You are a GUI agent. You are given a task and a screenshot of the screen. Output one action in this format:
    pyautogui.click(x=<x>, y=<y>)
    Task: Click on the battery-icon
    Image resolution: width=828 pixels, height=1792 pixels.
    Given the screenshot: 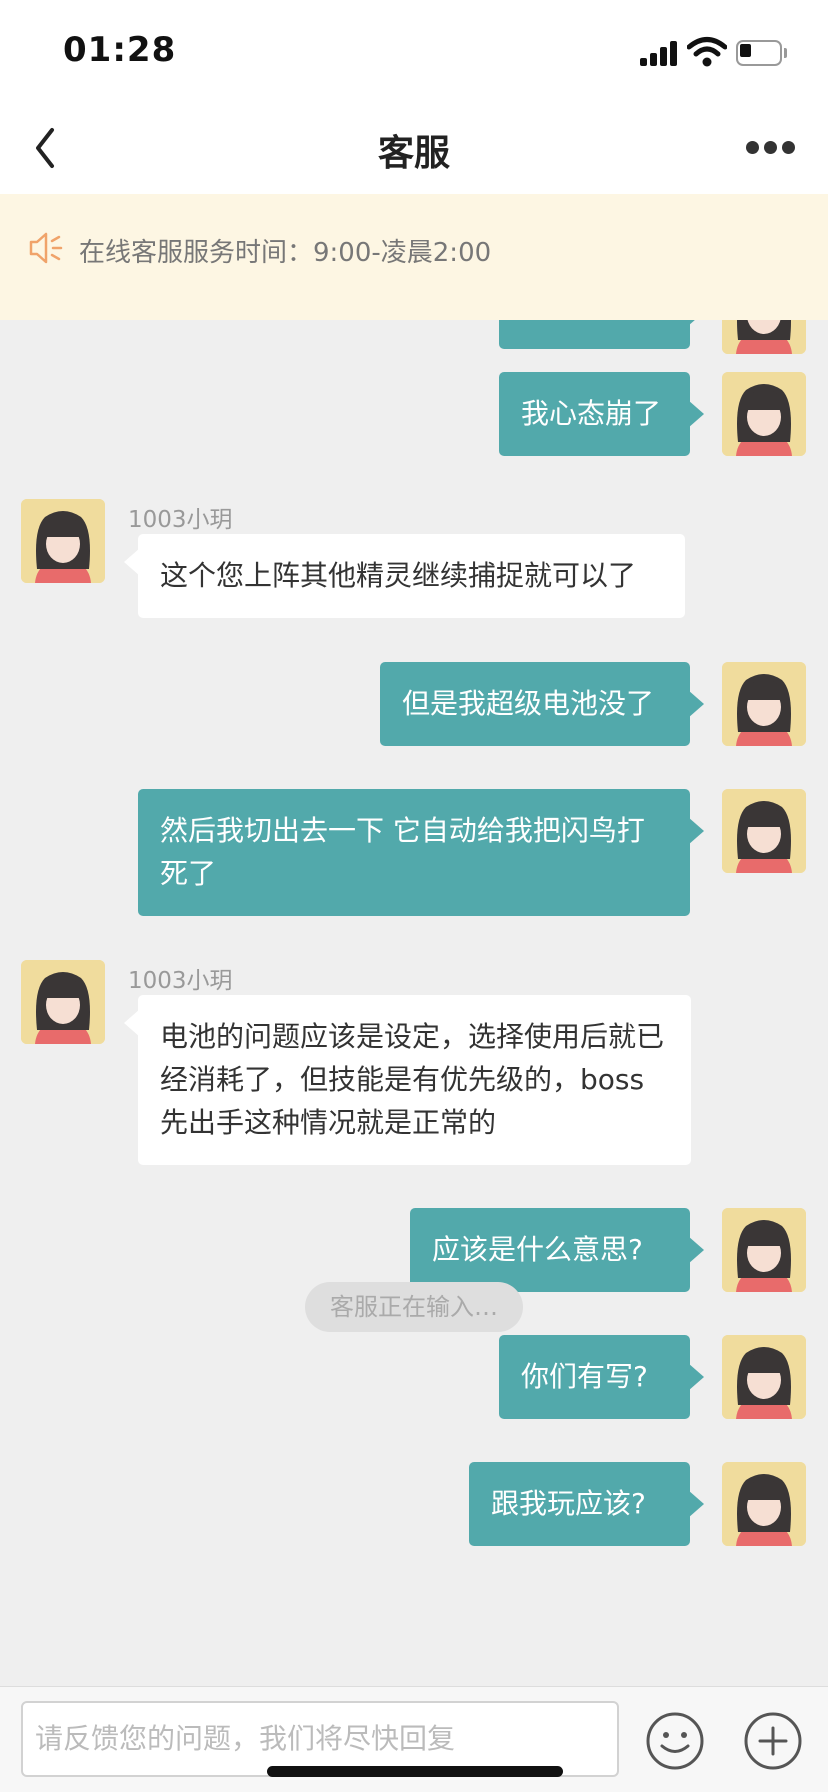 What is the action you would take?
    pyautogui.click(x=762, y=53)
    